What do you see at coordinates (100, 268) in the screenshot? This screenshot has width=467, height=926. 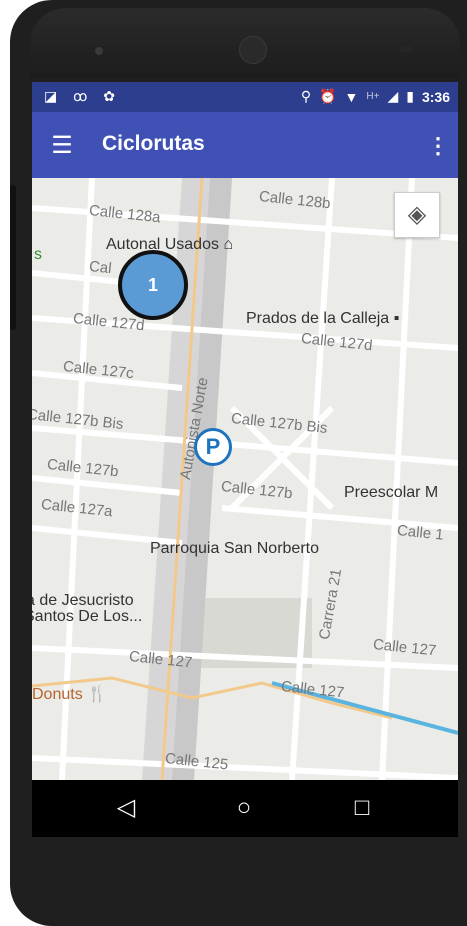 I see `street-label: Cal` at bounding box center [100, 268].